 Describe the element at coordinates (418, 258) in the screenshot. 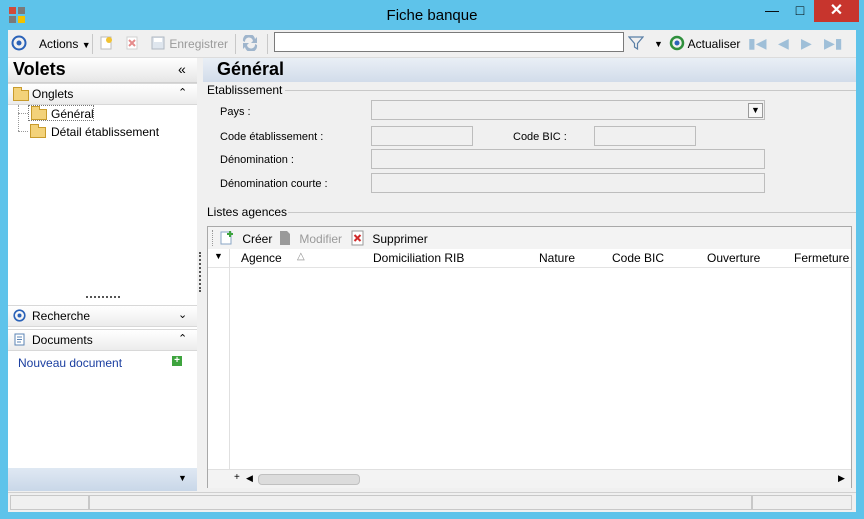

I see `column-header-domiciliation-rib: Domiciliation RIB` at that location.